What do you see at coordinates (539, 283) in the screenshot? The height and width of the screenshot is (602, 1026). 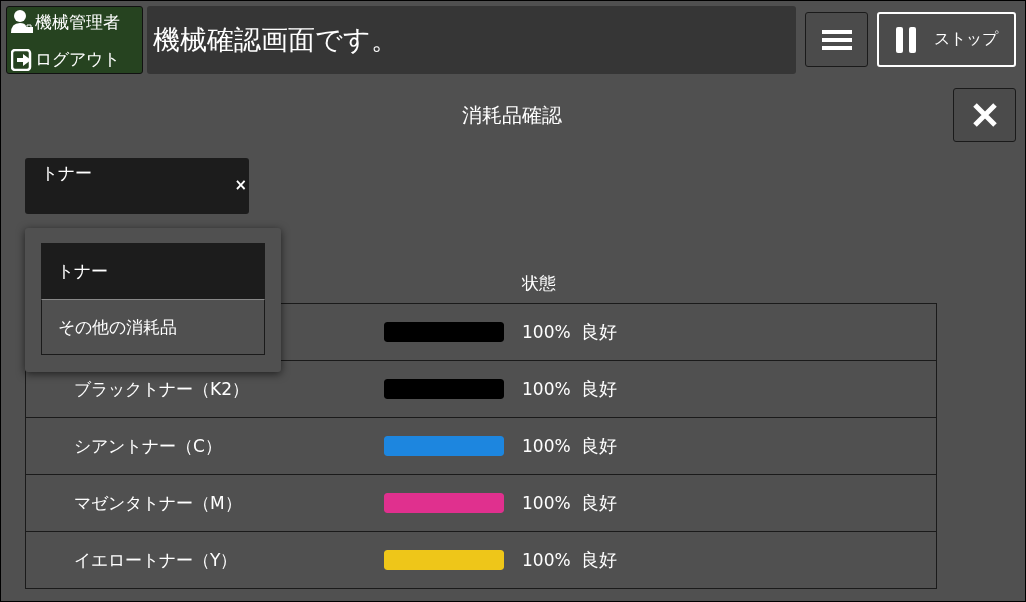 I see `column-header: 状態` at bounding box center [539, 283].